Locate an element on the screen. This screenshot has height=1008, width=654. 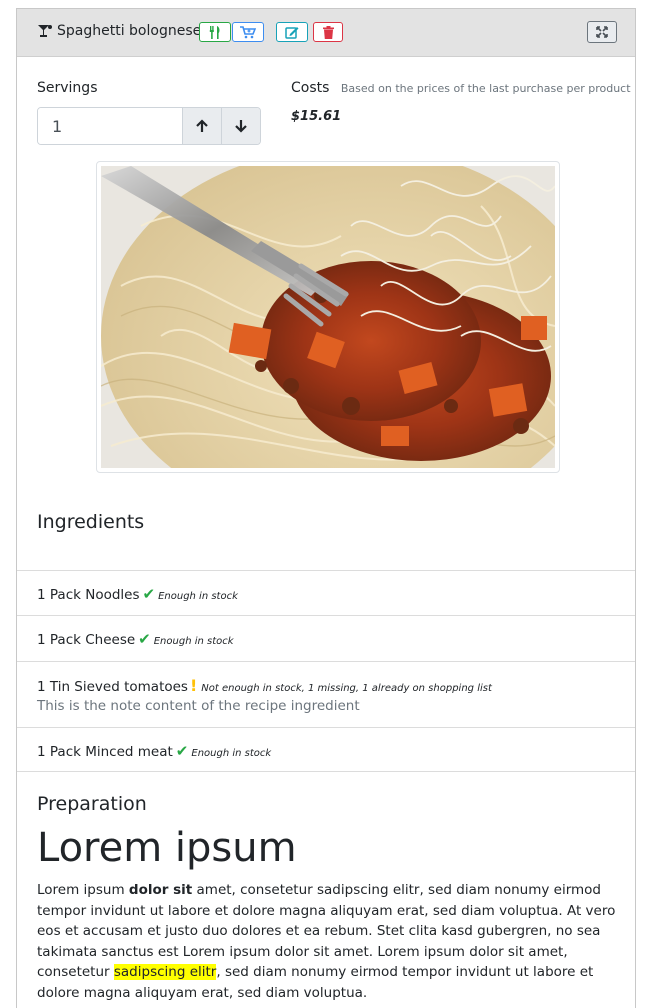
recipe-card-header: Spaghetti bolognese is located at coordinates (326, 33).